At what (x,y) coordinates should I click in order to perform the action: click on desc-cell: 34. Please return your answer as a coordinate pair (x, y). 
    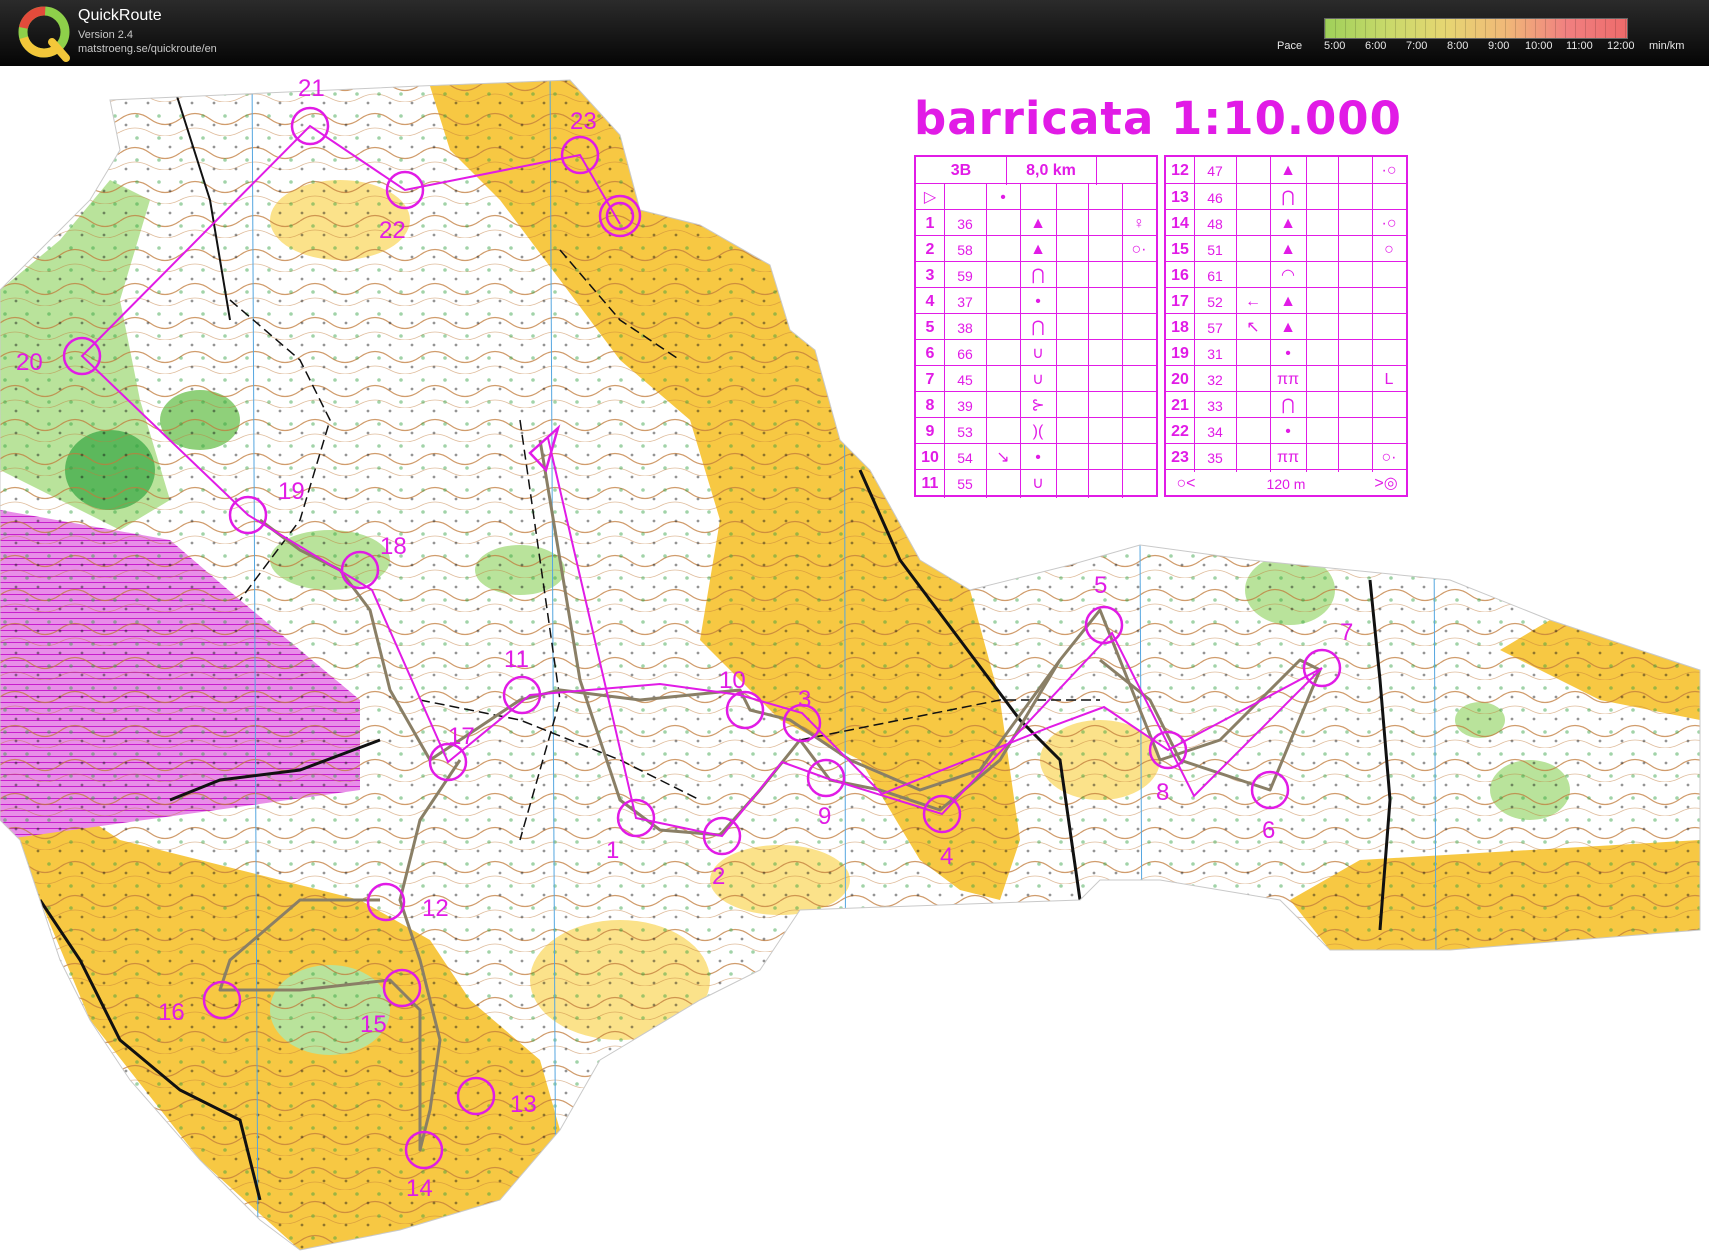
    Looking at the image, I should click on (1215, 432).